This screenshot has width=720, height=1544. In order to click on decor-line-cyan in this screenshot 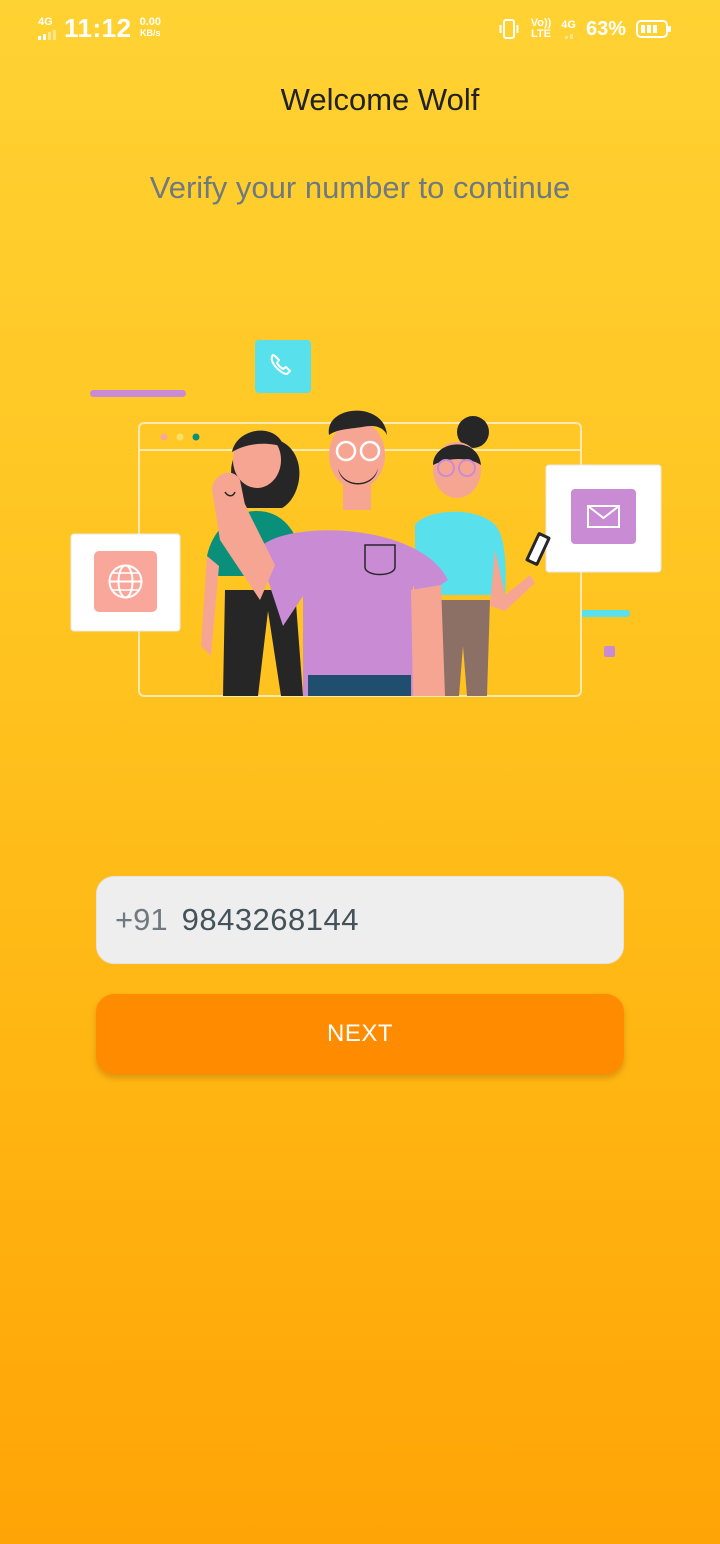, I will do `click(605, 613)`.